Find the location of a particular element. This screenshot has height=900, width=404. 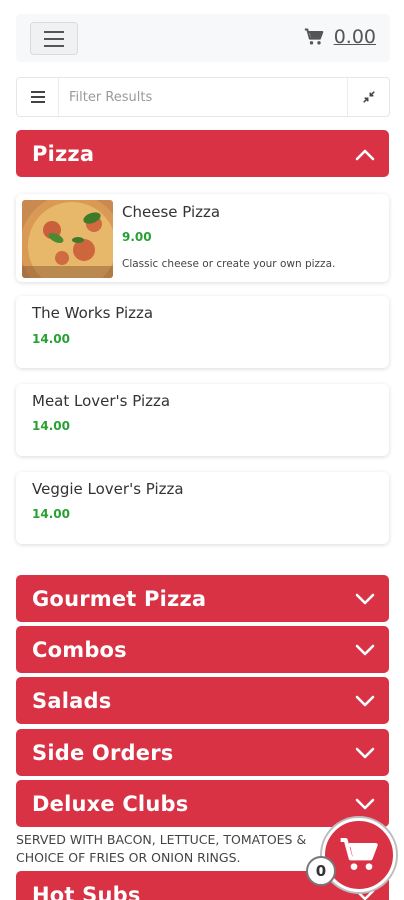

category-label: Gourmet Pizza is located at coordinates (119, 598).